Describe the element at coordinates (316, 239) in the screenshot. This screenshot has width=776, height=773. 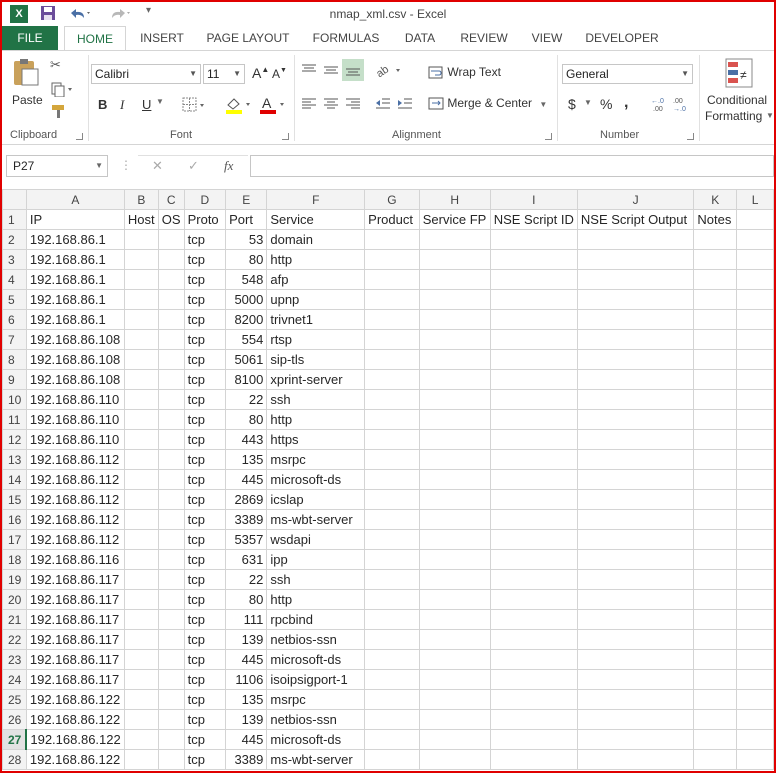
I see `cell-service: domain` at that location.